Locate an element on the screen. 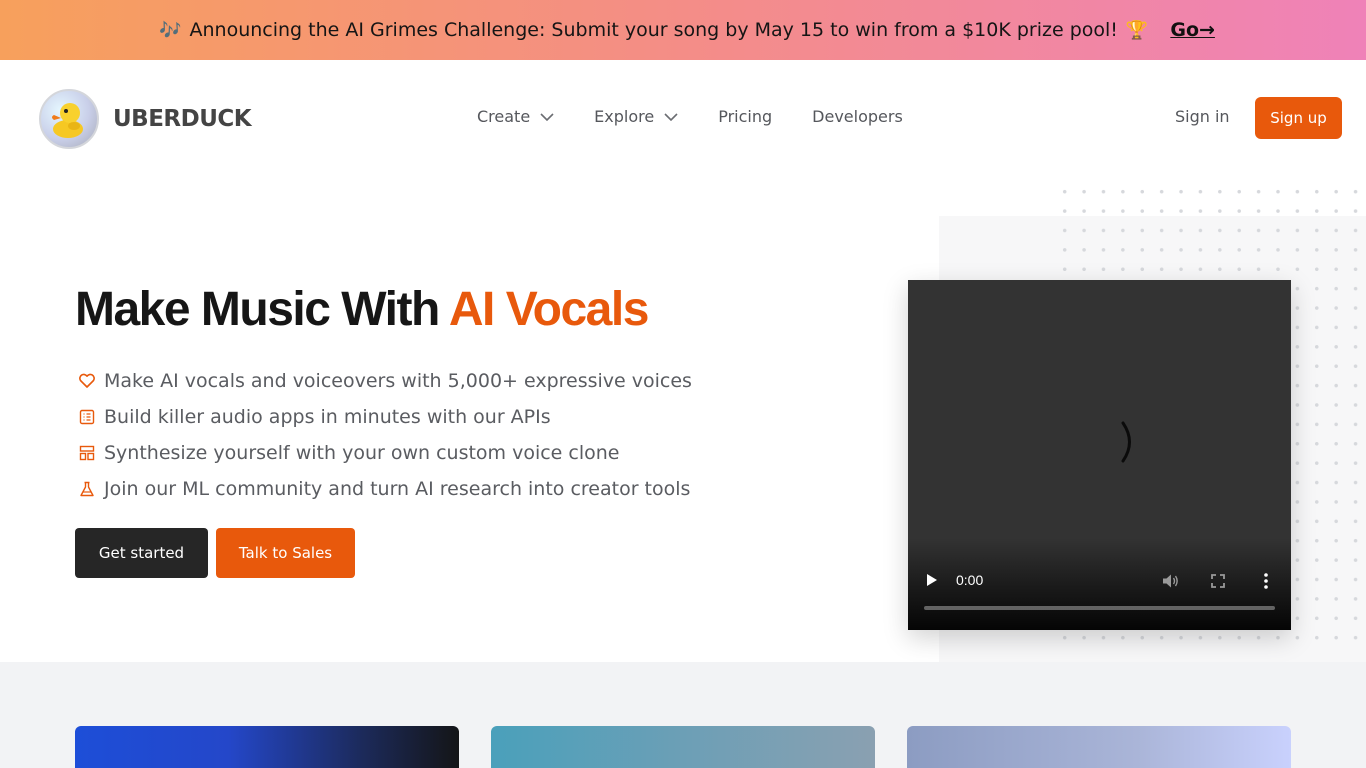 This screenshot has height=768, width=1366. nav-pricing: Pricing is located at coordinates (745, 116).